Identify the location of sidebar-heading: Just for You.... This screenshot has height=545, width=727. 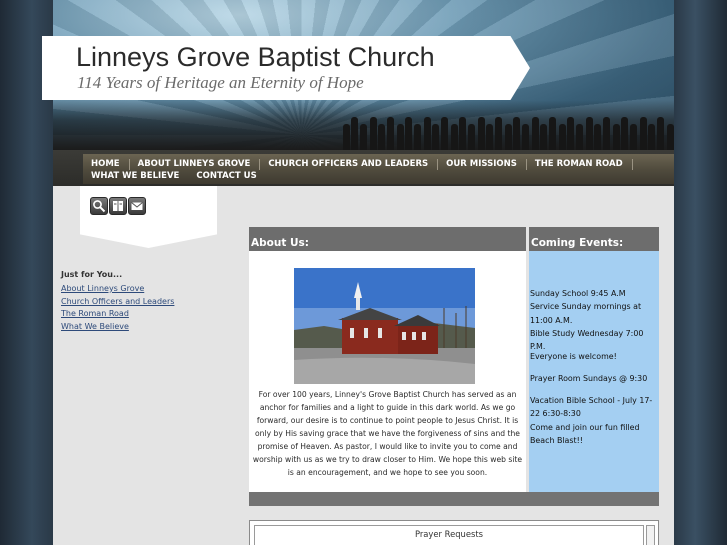
(92, 274).